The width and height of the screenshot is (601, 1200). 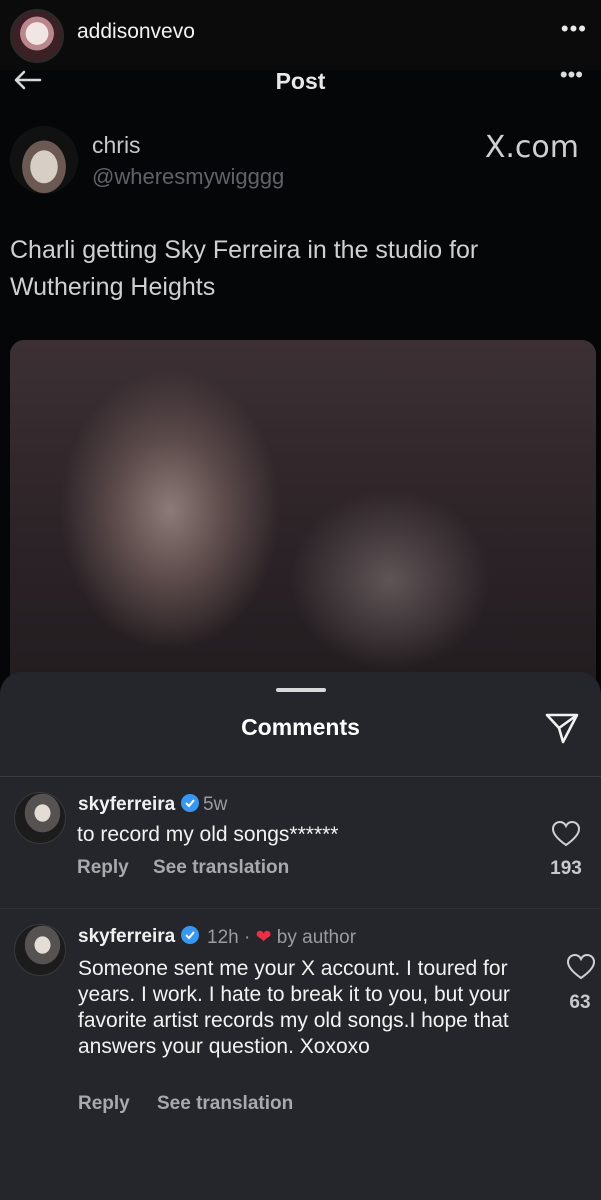 What do you see at coordinates (300, 727) in the screenshot?
I see `comments-title: Comments` at bounding box center [300, 727].